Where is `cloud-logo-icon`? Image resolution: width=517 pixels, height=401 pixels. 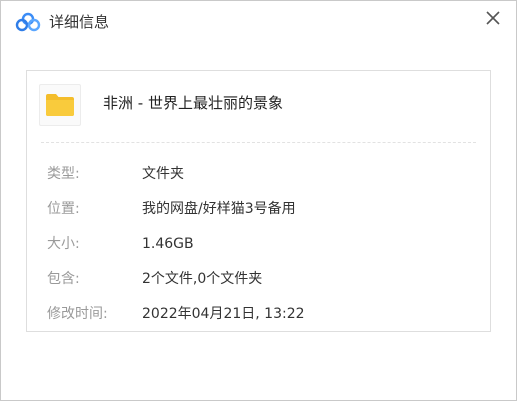 cloud-logo-icon is located at coordinates (28, 22).